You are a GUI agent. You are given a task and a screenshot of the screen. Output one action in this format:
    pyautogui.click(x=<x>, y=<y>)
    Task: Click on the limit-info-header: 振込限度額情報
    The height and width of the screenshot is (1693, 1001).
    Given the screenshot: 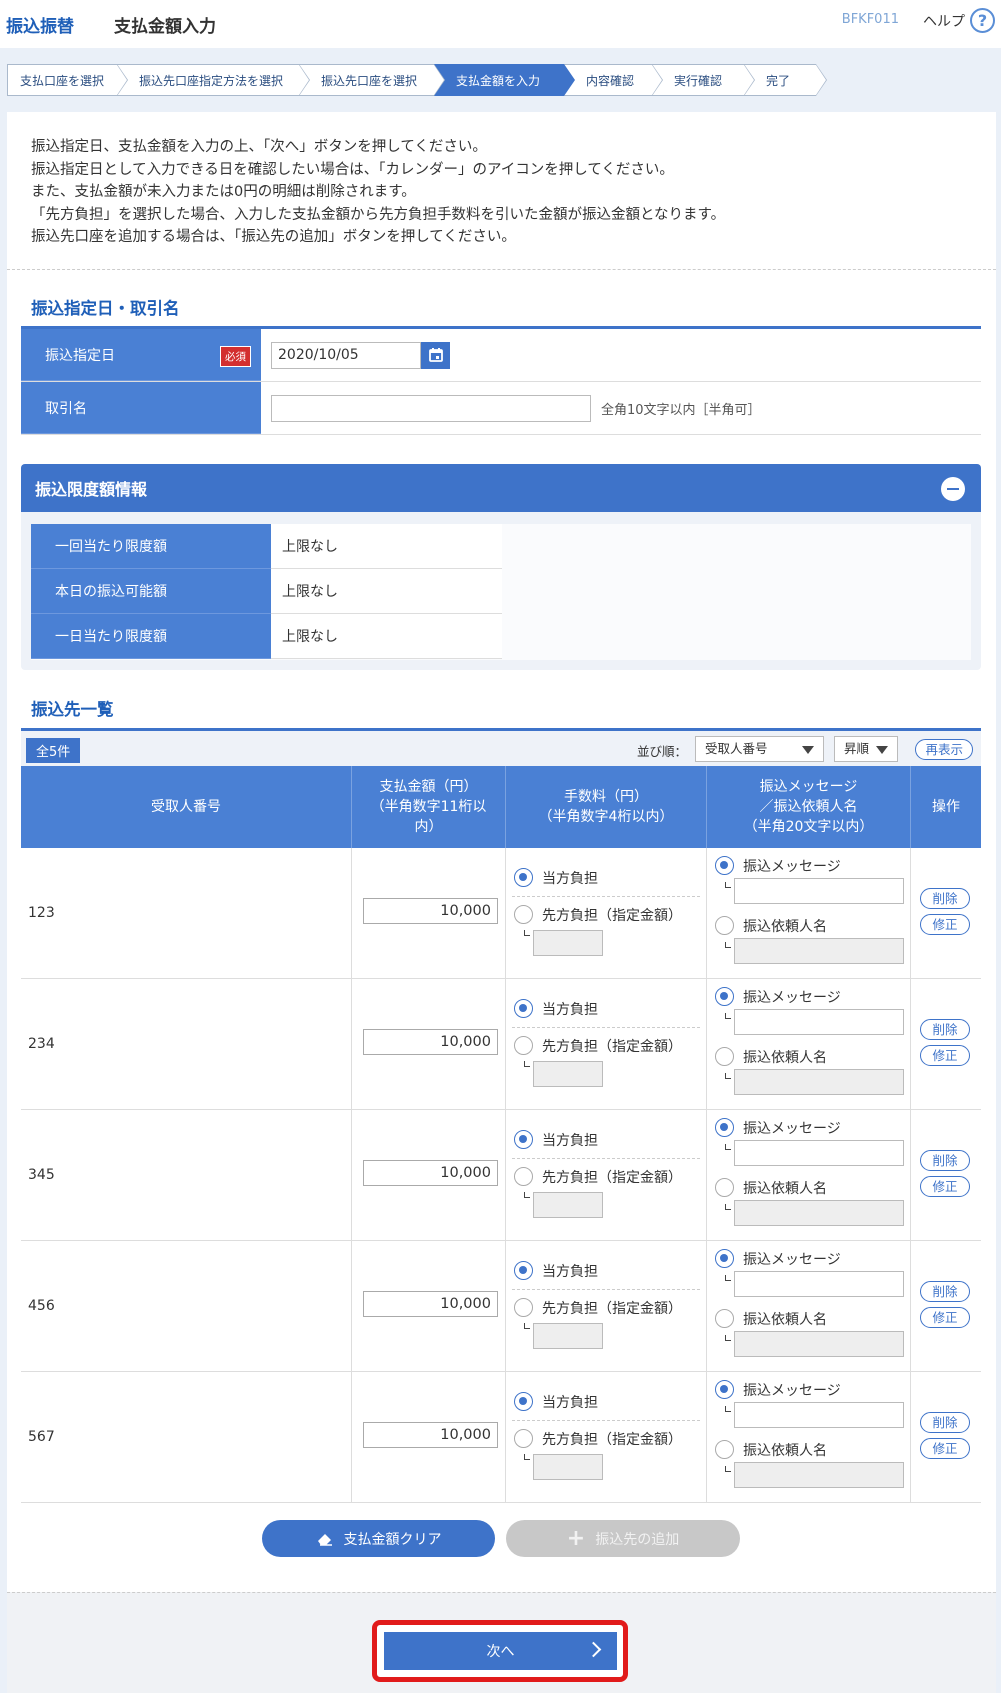 What is the action you would take?
    pyautogui.click(x=501, y=488)
    